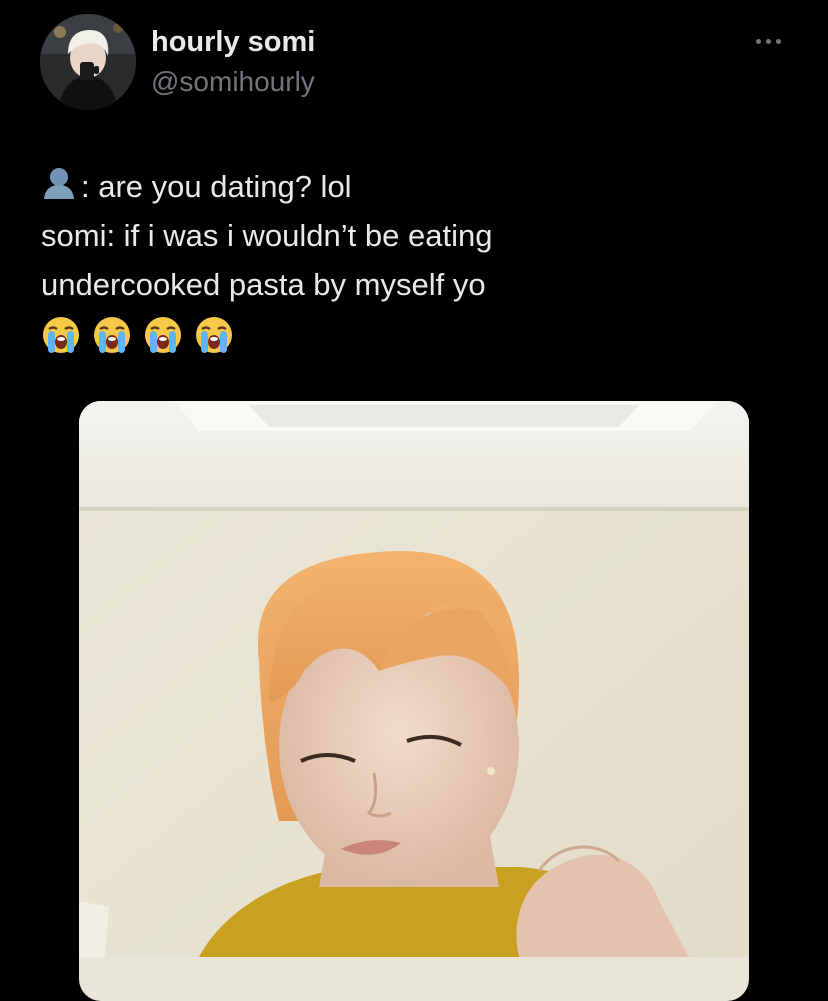  I want to click on user-handle: @somihourly, so click(233, 82).